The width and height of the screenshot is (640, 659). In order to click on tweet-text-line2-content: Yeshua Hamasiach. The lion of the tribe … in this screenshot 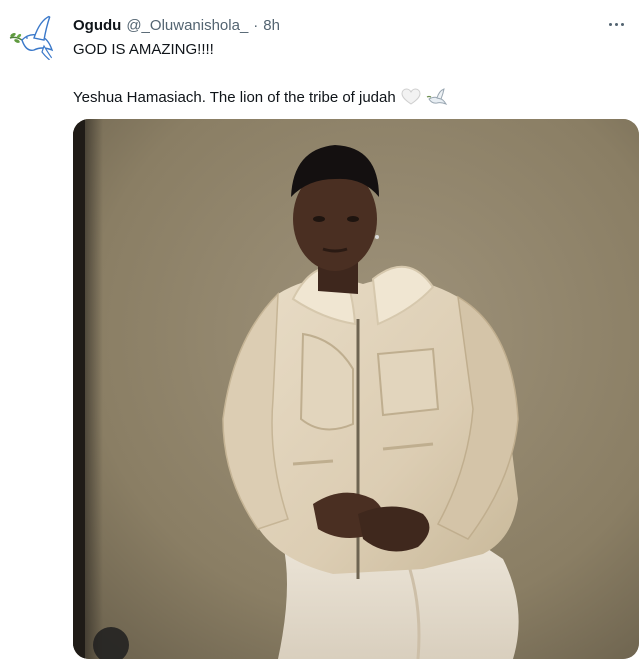, I will do `click(234, 97)`.